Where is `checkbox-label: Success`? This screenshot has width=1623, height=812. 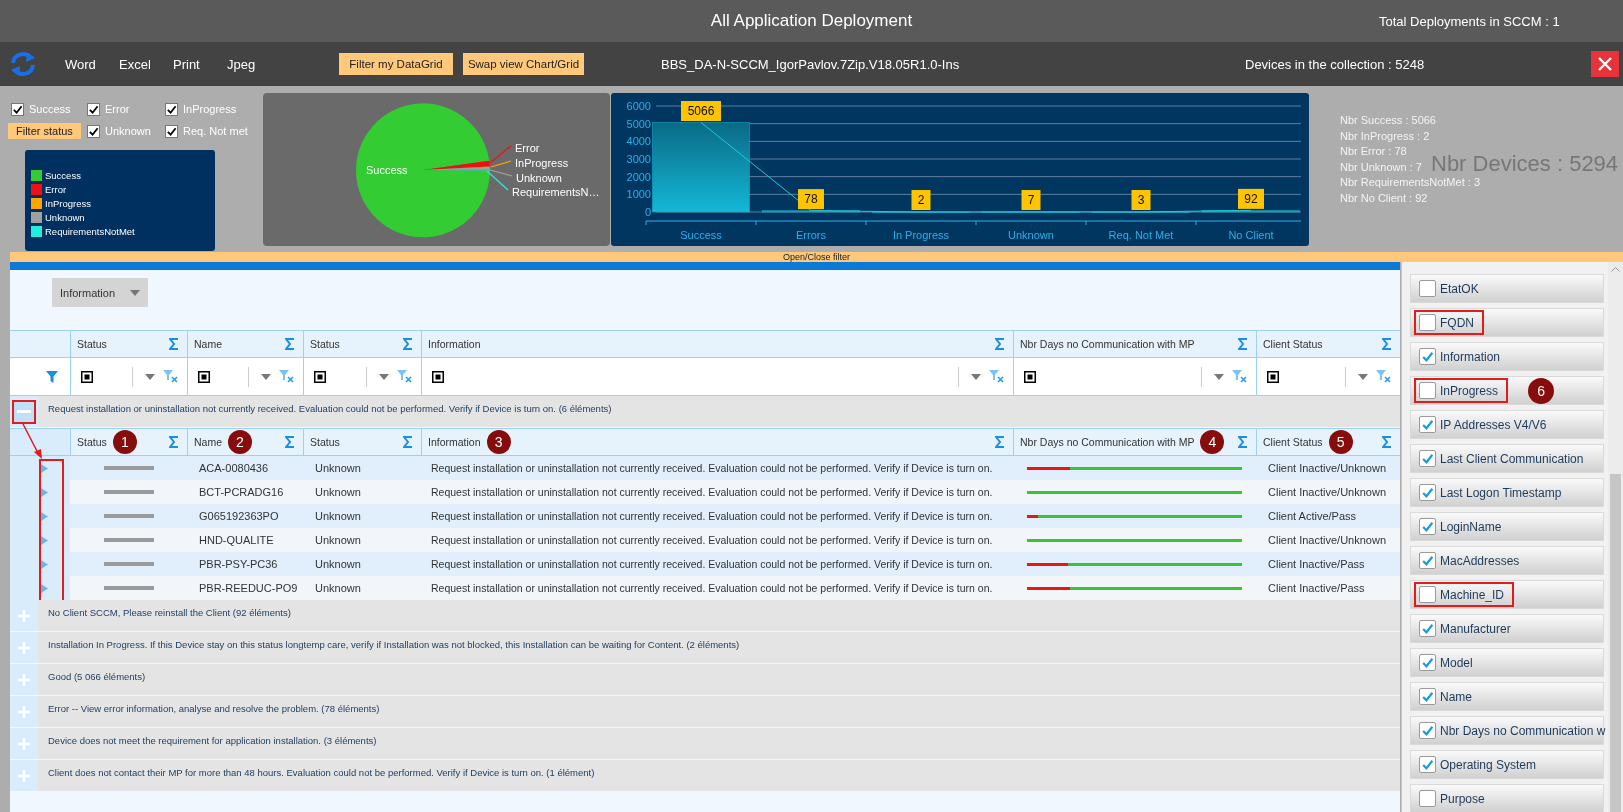
checkbox-label: Success is located at coordinates (50, 109).